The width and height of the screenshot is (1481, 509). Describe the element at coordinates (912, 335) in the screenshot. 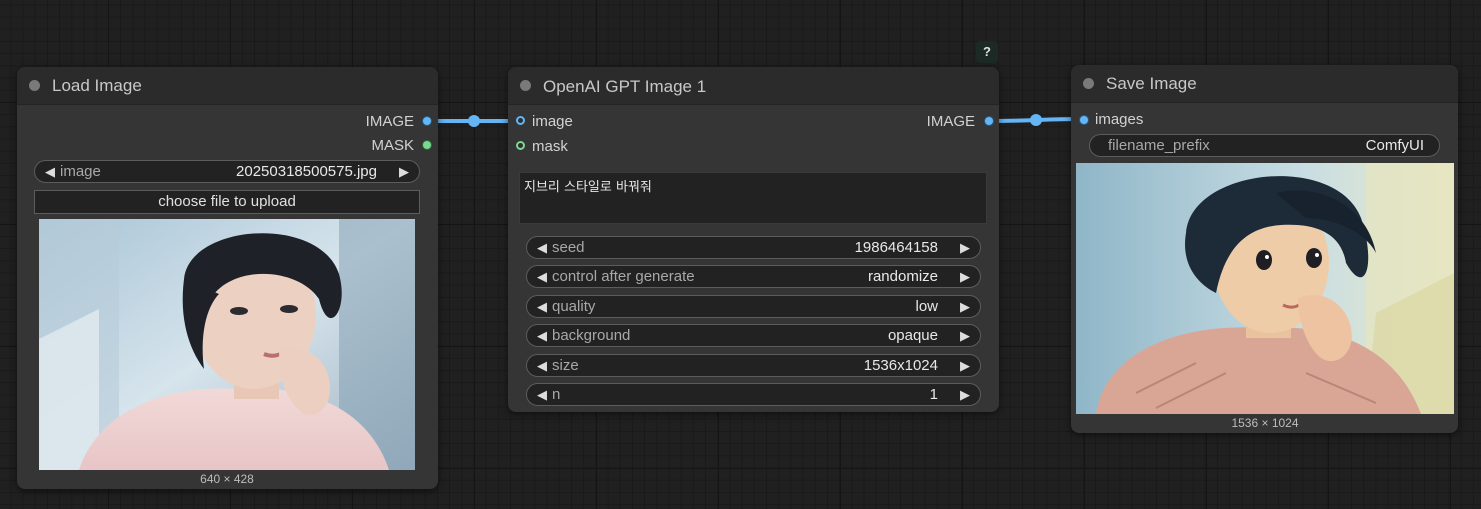

I see `widget-value: opaque` at that location.